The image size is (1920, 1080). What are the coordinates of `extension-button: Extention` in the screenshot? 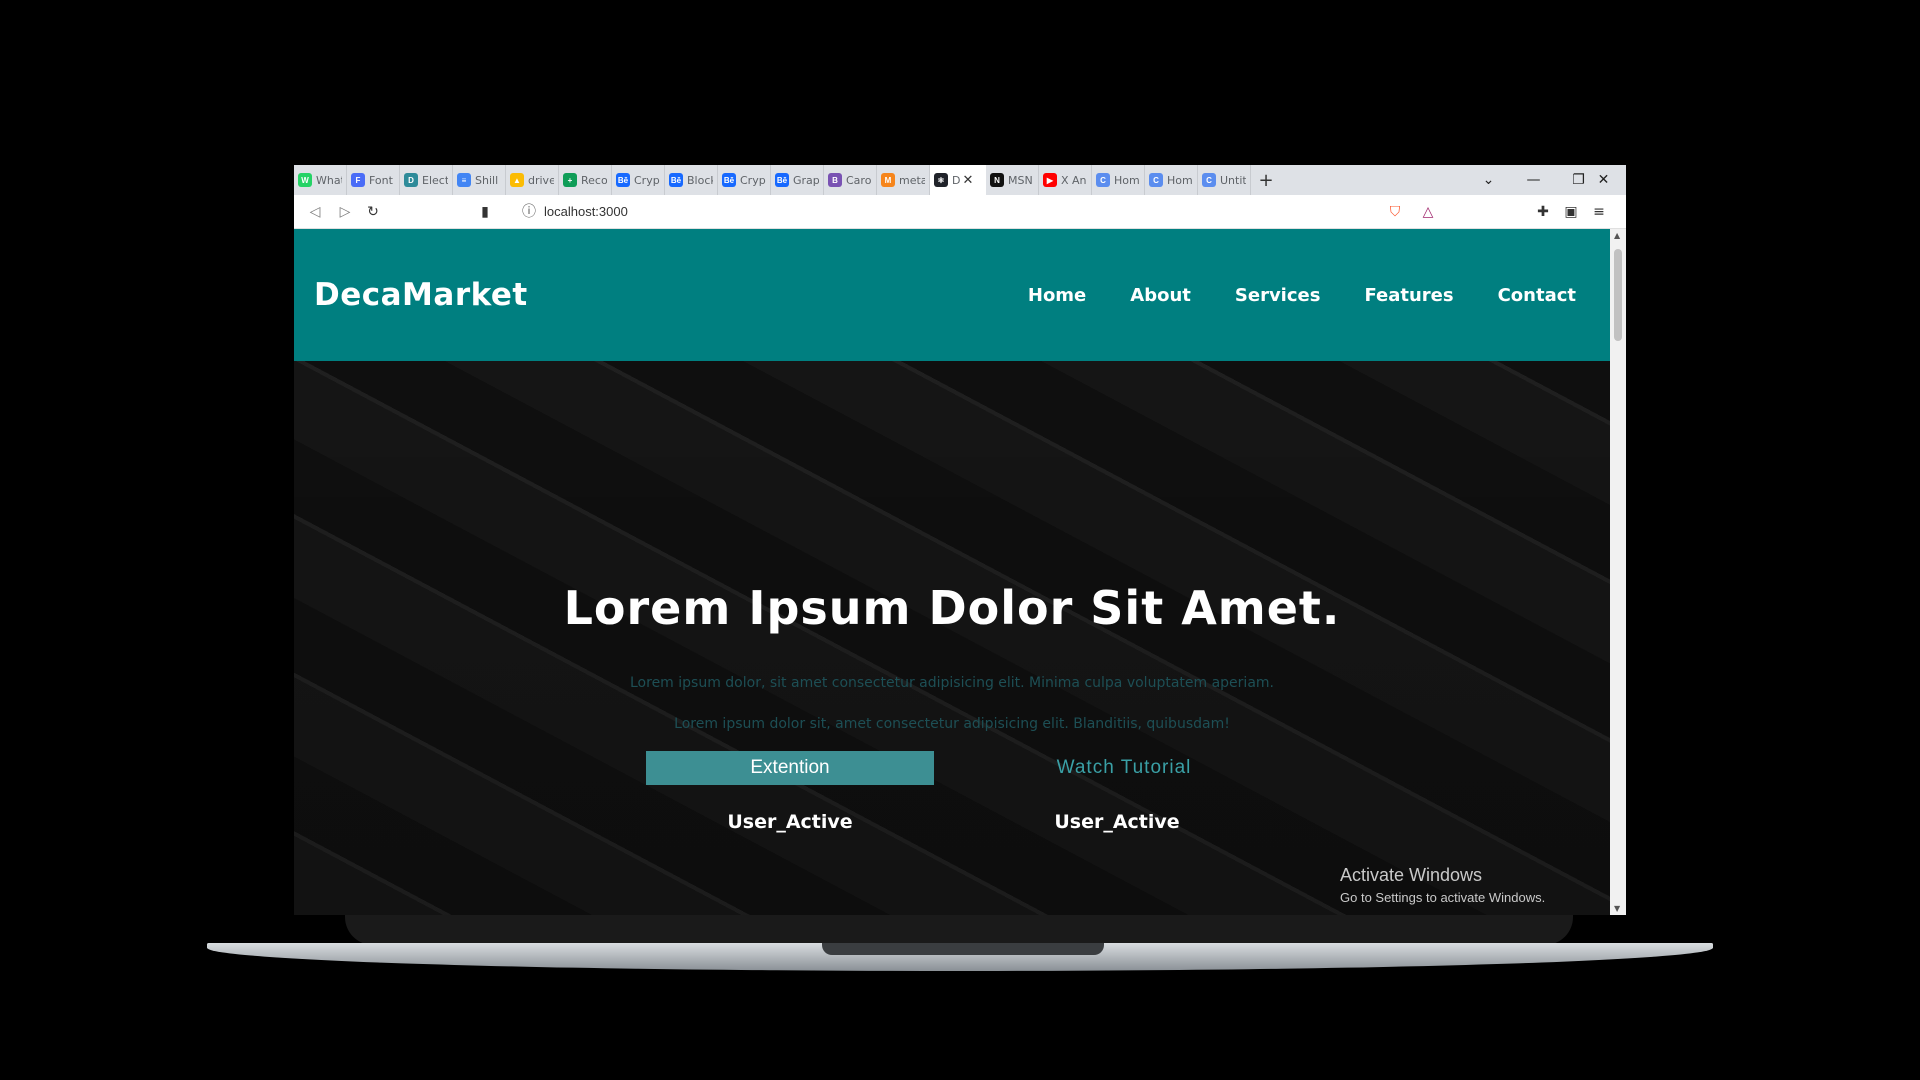 It's located at (790, 768).